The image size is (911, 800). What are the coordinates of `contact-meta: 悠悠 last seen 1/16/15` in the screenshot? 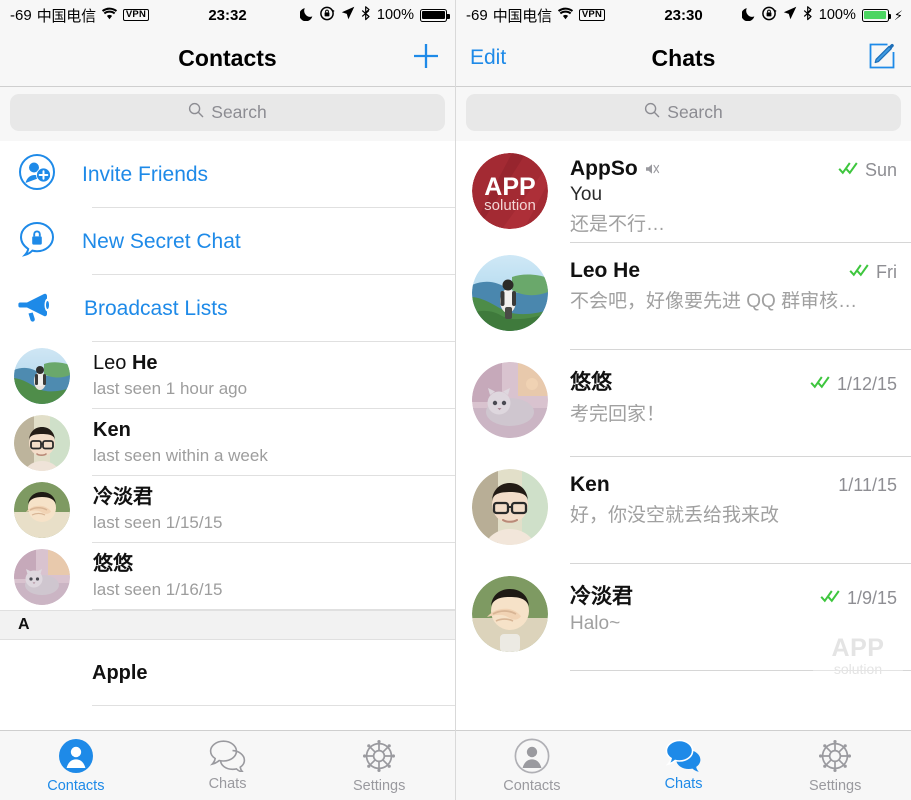 It's located at (157, 576).